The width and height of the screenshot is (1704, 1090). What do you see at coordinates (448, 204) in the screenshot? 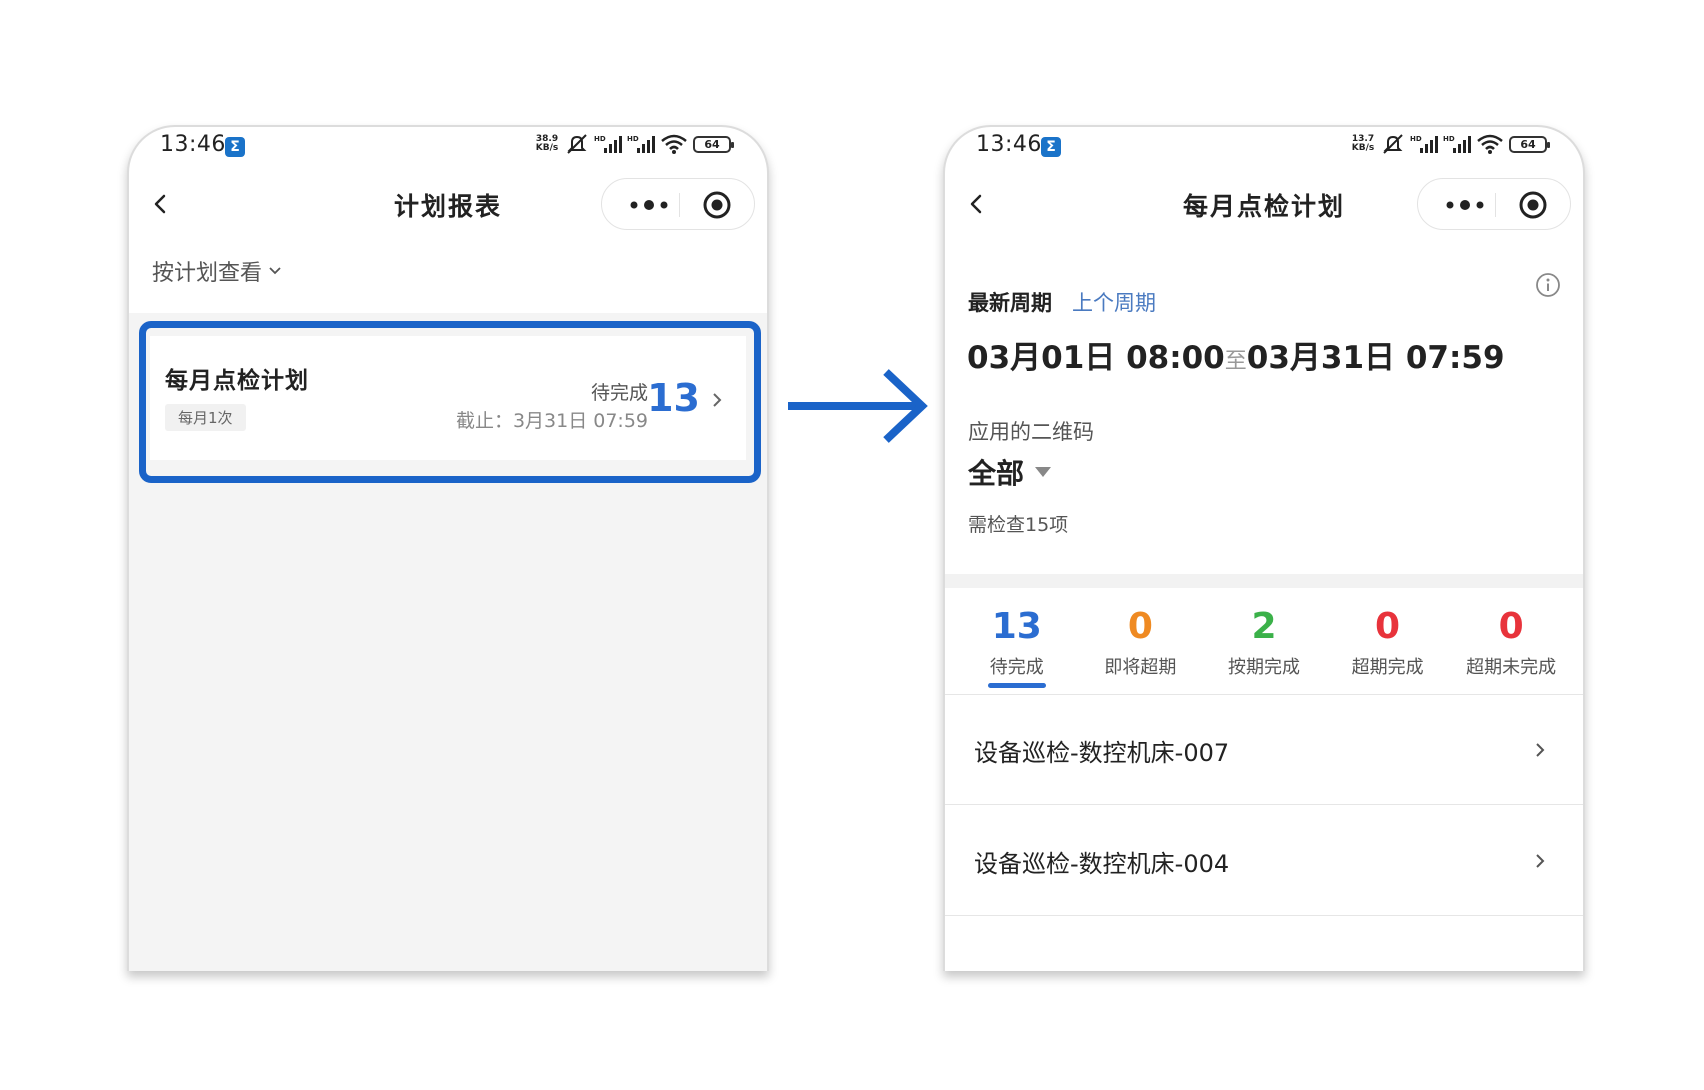
I see `nav-bar: 计划报表` at bounding box center [448, 204].